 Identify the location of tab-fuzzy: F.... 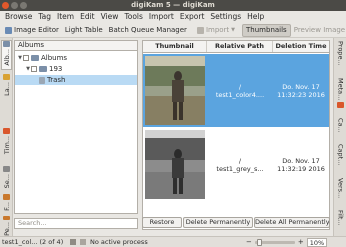
(6, 205).